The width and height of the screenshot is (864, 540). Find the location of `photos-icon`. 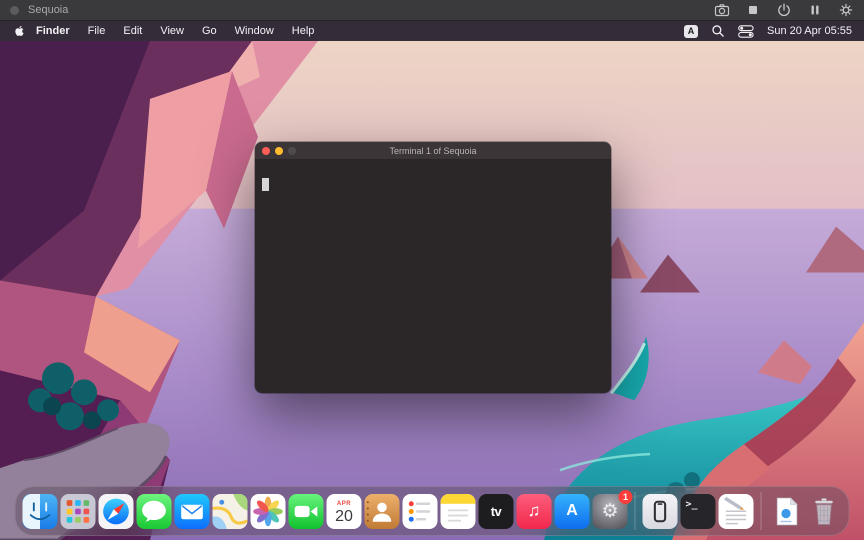

photos-icon is located at coordinates (268, 511).